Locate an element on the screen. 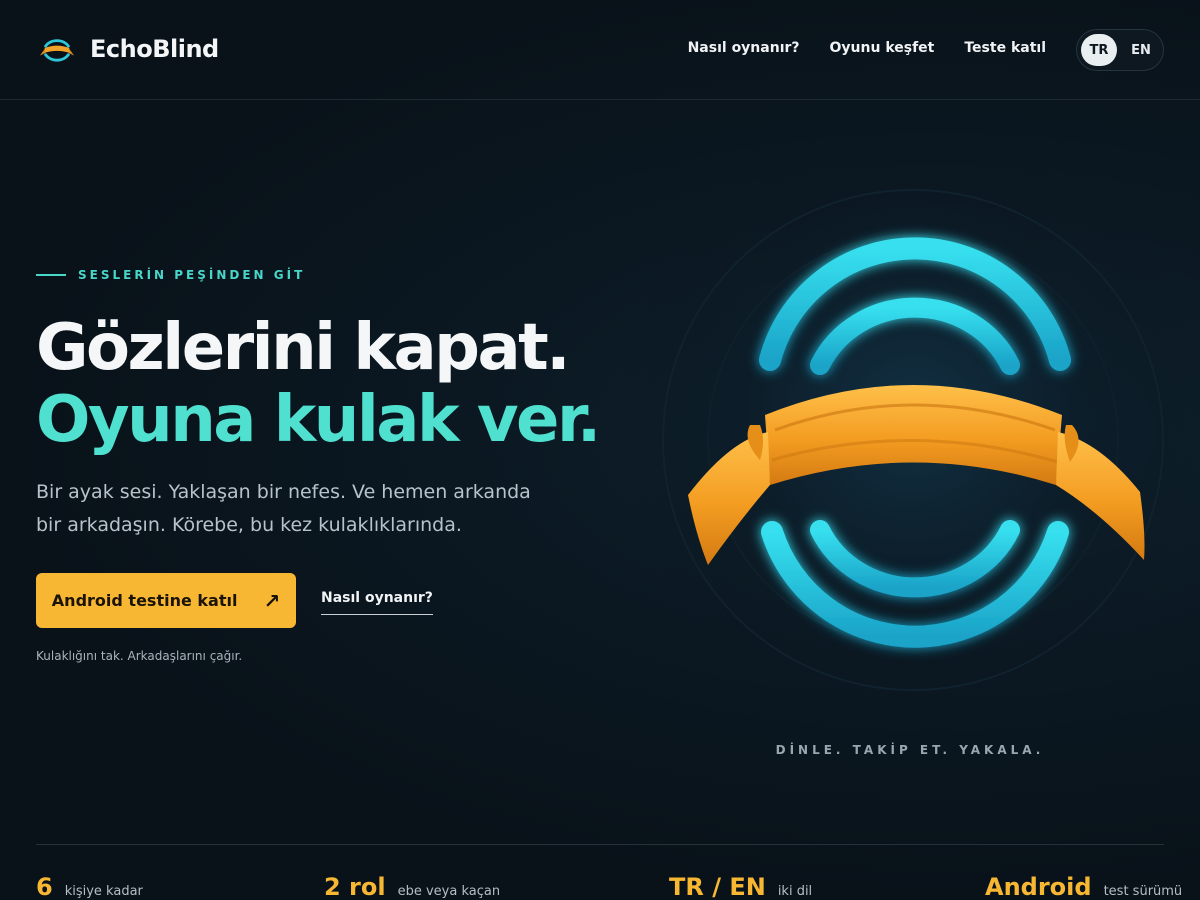  stat-label: ebe veya kaçan is located at coordinates (449, 891).